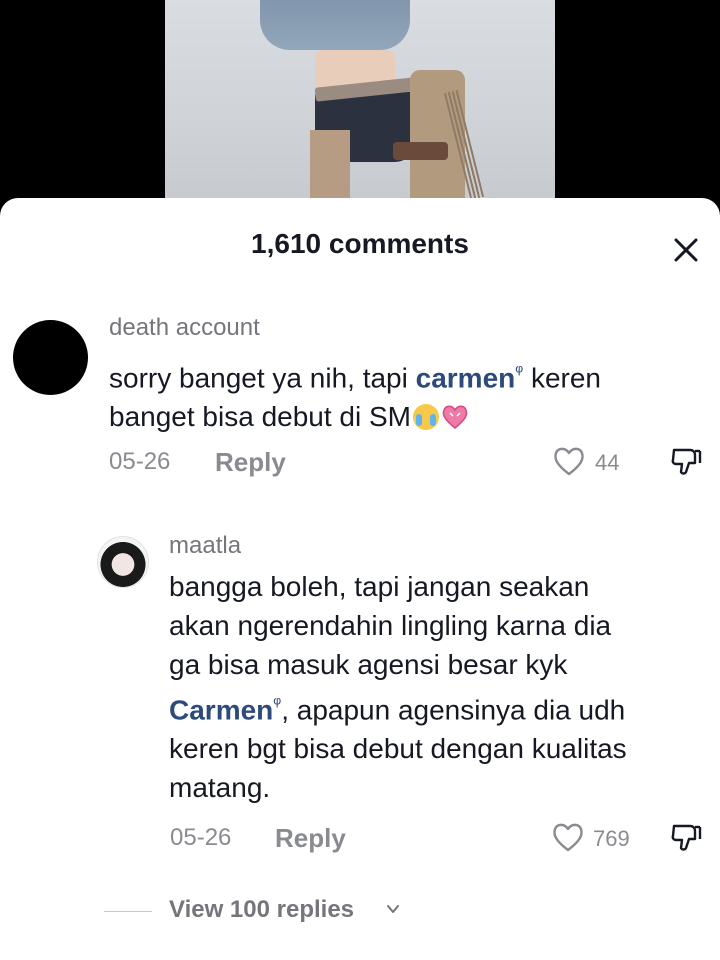  I want to click on close-icon, so click(686, 250).